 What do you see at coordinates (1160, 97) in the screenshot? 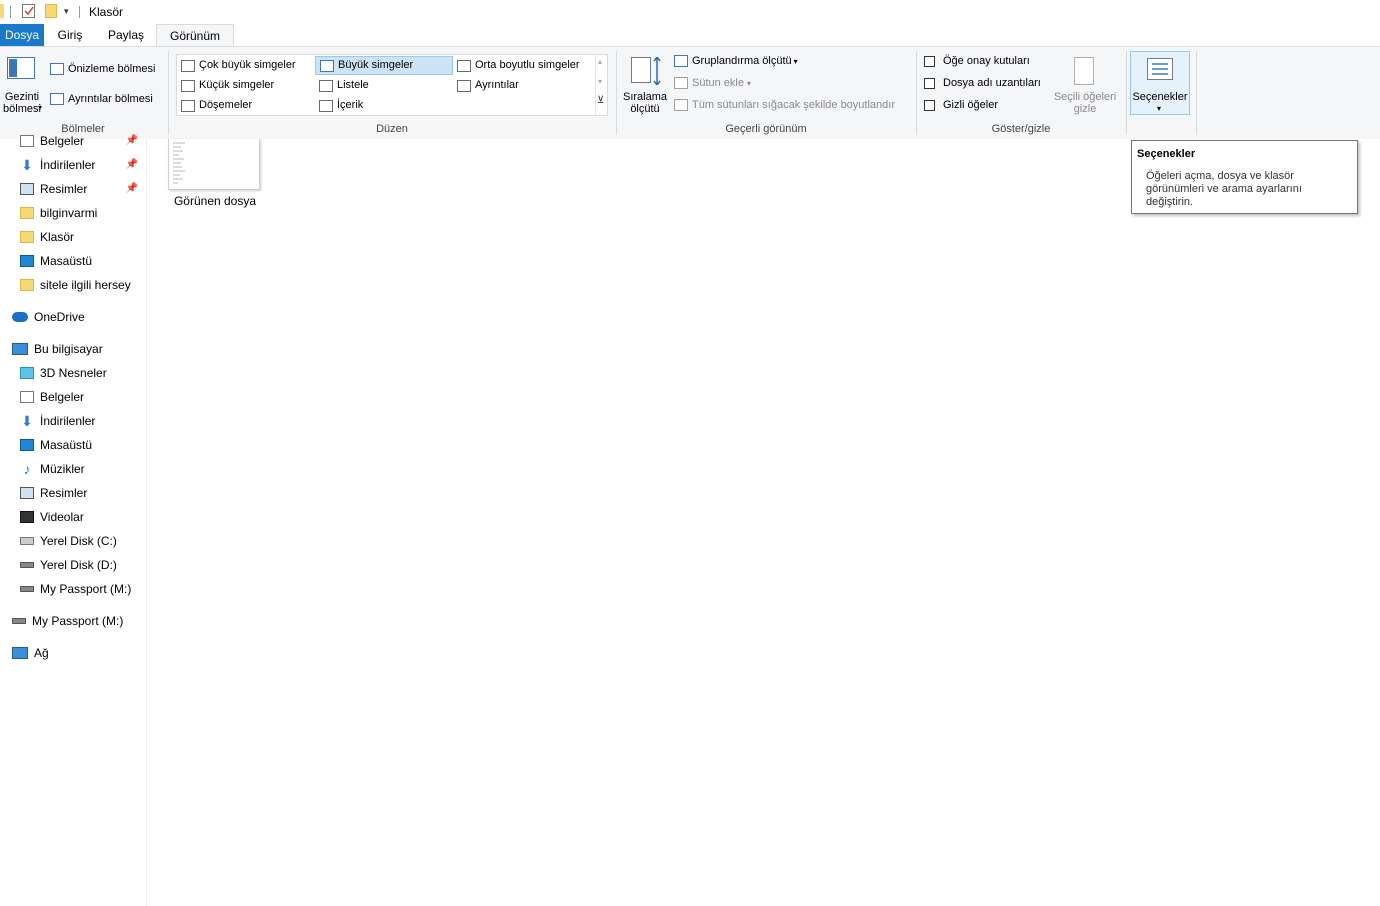
I see `options-label: Seçenekler` at bounding box center [1160, 97].